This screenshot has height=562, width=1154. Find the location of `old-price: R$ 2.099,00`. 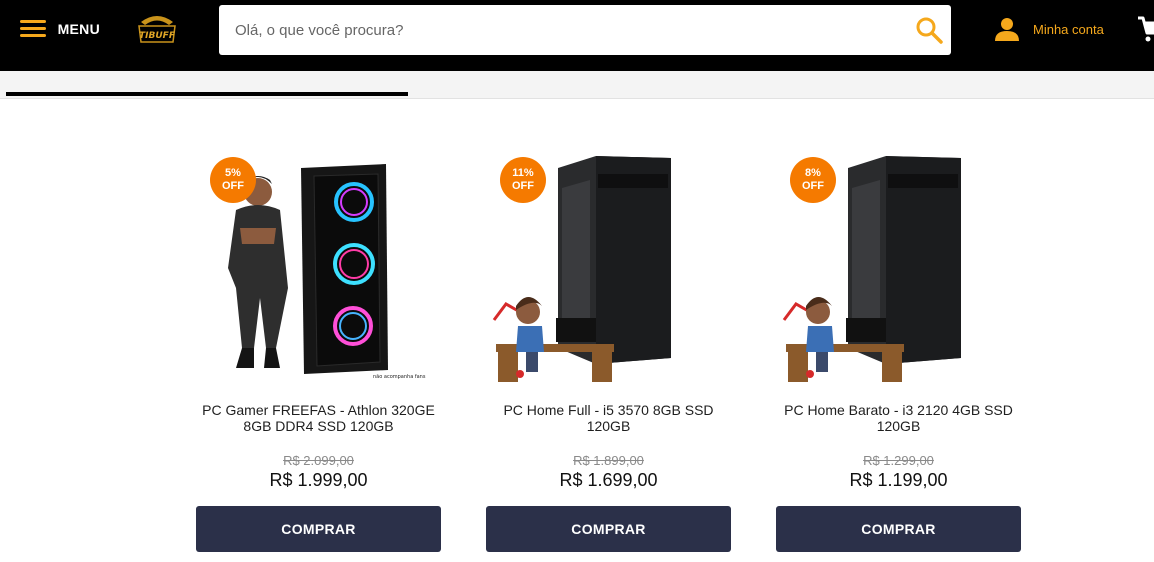

old-price: R$ 2.099,00 is located at coordinates (318, 460).